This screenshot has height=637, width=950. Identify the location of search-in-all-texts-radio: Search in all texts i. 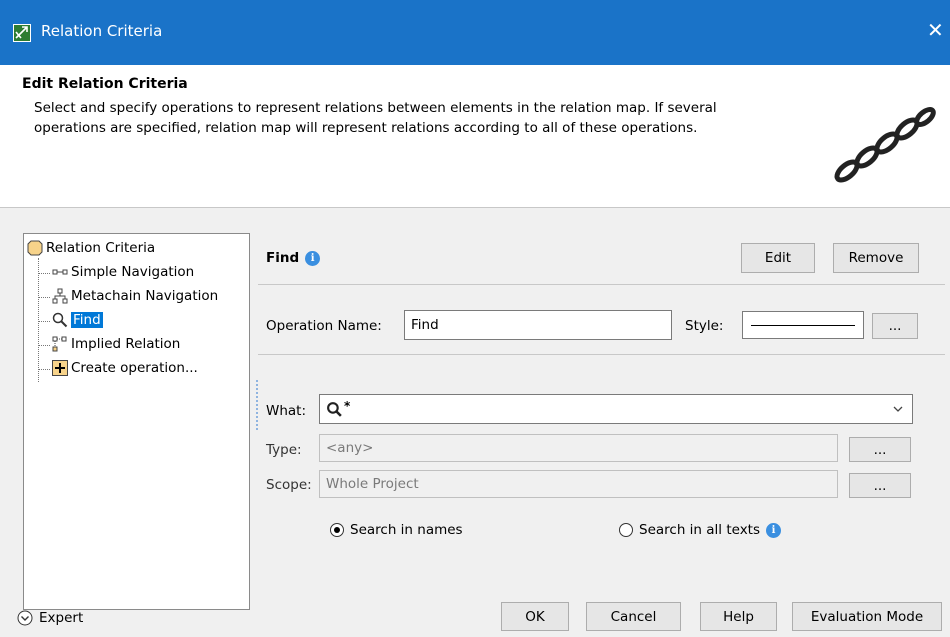
(700, 530).